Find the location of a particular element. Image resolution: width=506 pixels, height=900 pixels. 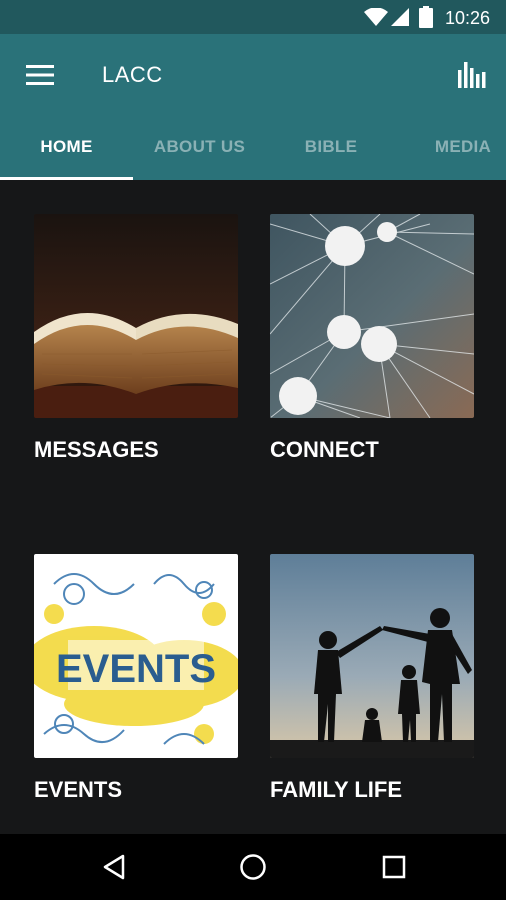

recents-button is located at coordinates (394, 867).